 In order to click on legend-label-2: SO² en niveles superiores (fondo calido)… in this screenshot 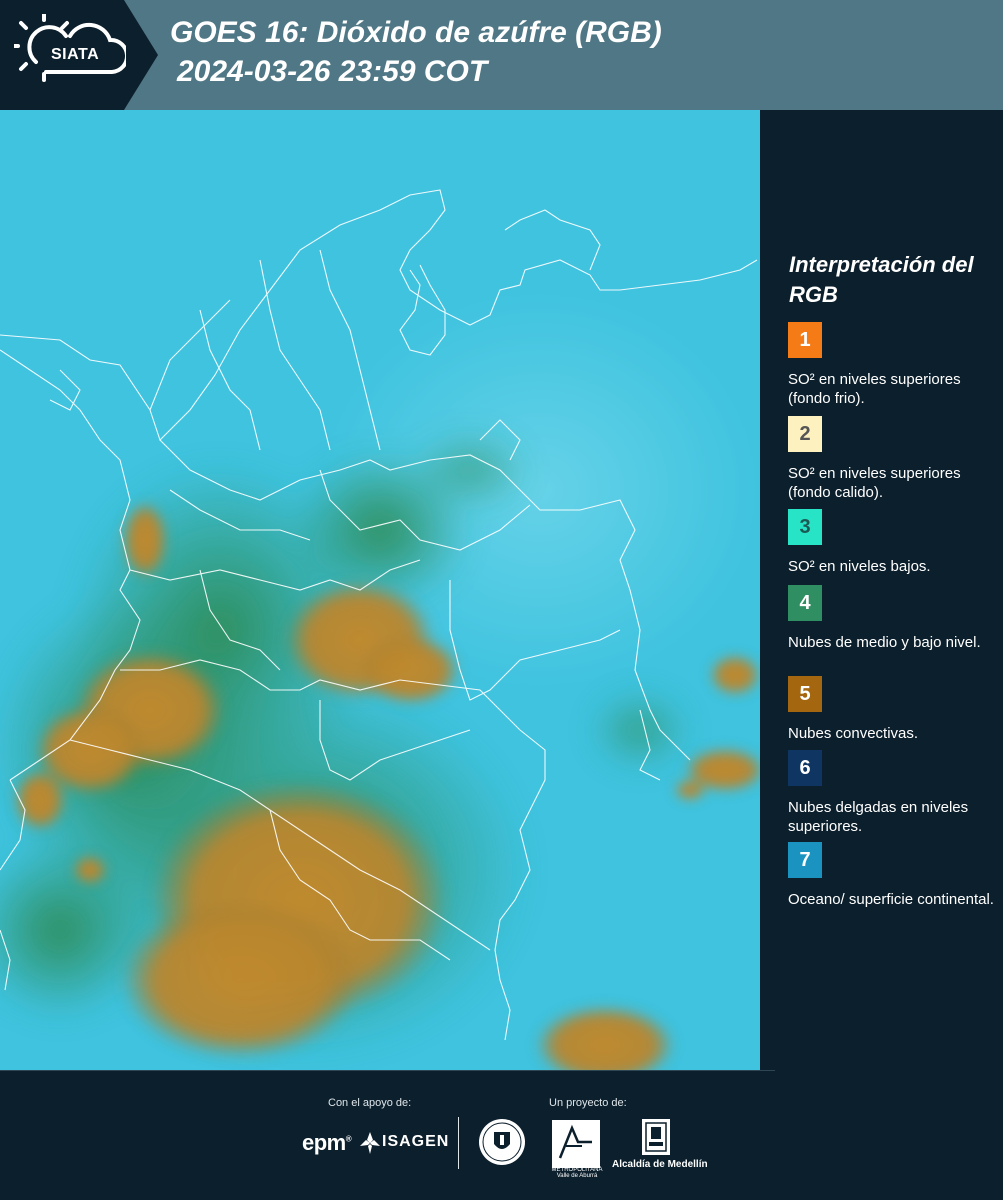, I will do `click(874, 483)`.